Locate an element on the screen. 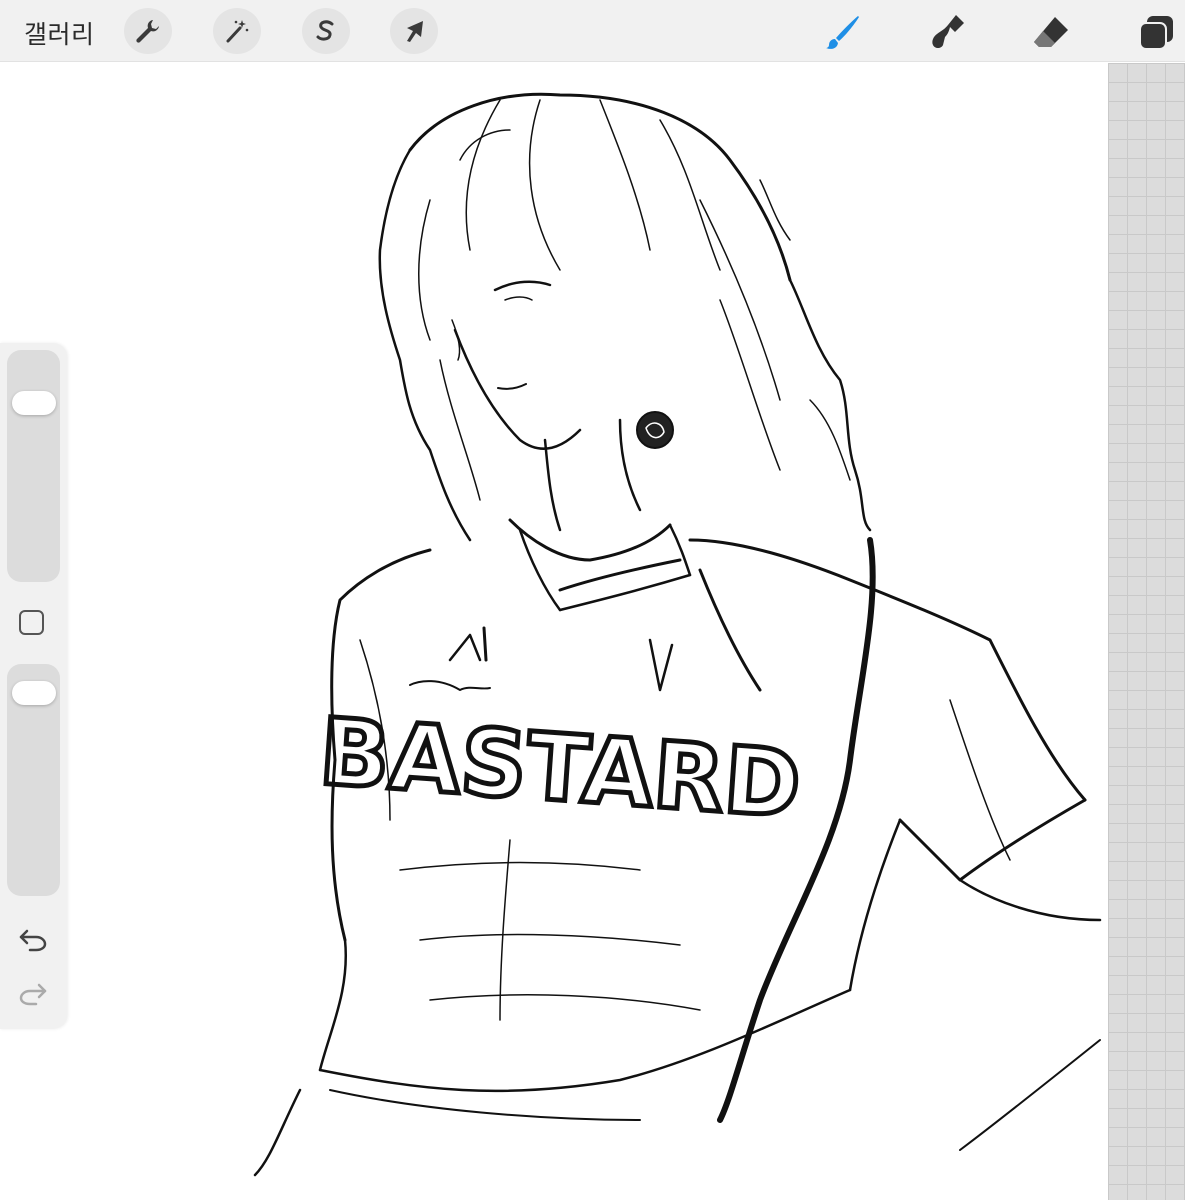  brush-size-knob is located at coordinates (34, 402).